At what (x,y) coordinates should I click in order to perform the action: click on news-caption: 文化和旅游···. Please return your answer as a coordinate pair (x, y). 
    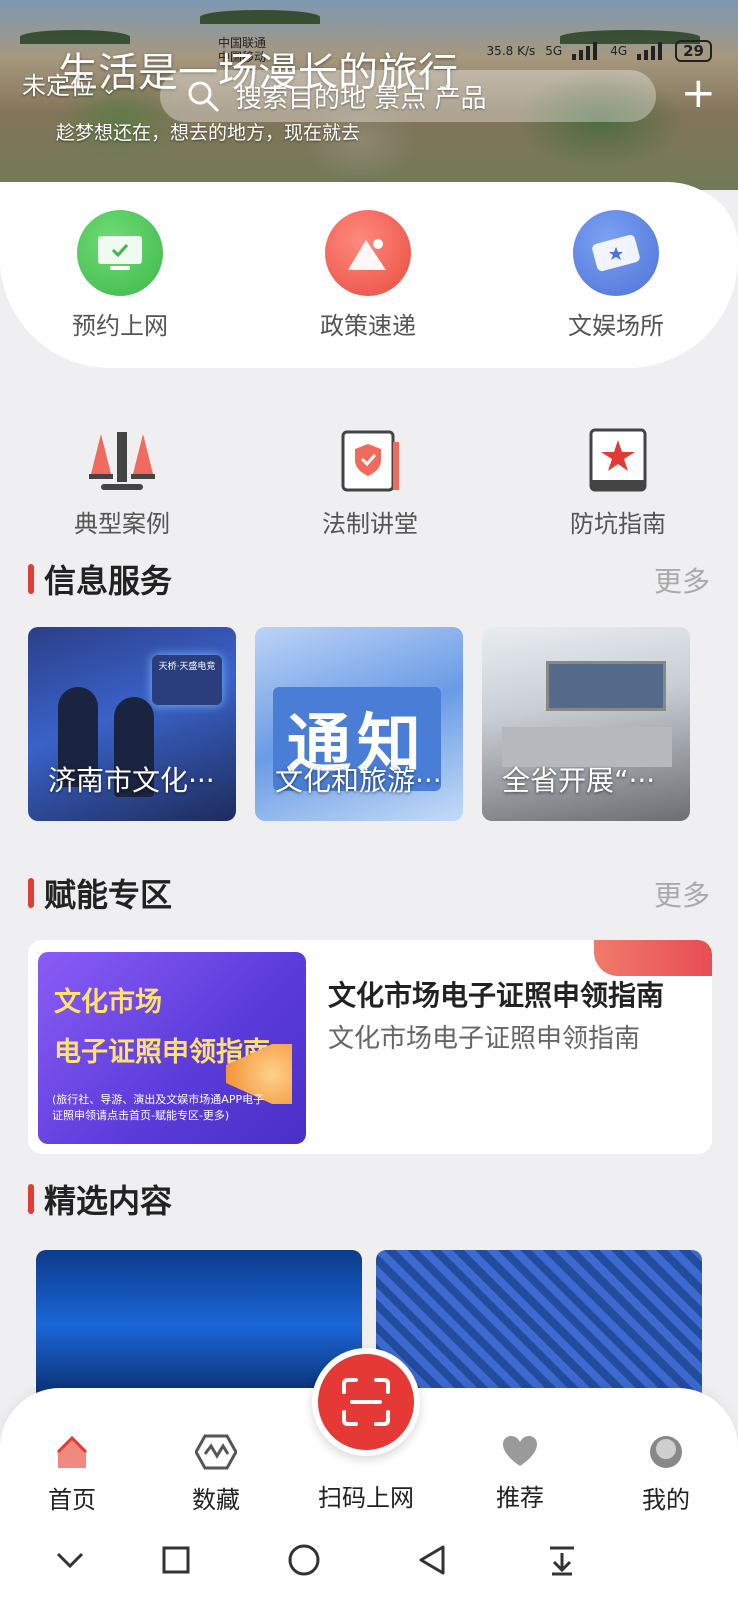
    Looking at the image, I should click on (358, 780).